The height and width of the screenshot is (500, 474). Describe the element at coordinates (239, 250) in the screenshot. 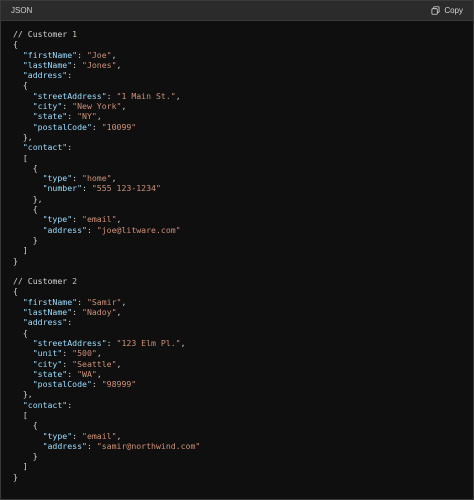

I see `code-line: ]` at that location.